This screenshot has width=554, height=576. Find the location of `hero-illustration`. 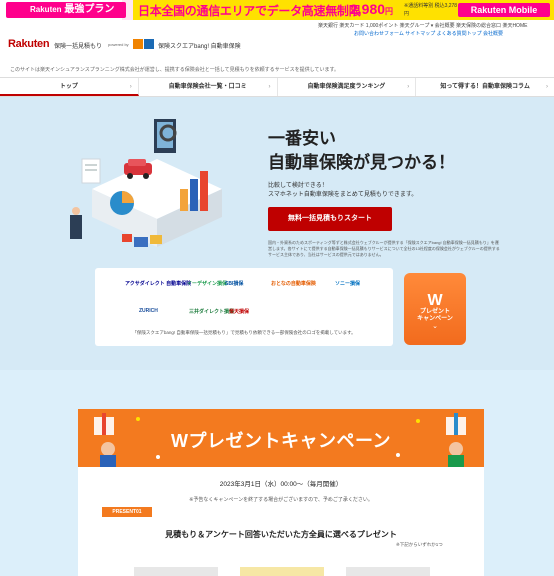

hero-illustration is located at coordinates (147, 189).